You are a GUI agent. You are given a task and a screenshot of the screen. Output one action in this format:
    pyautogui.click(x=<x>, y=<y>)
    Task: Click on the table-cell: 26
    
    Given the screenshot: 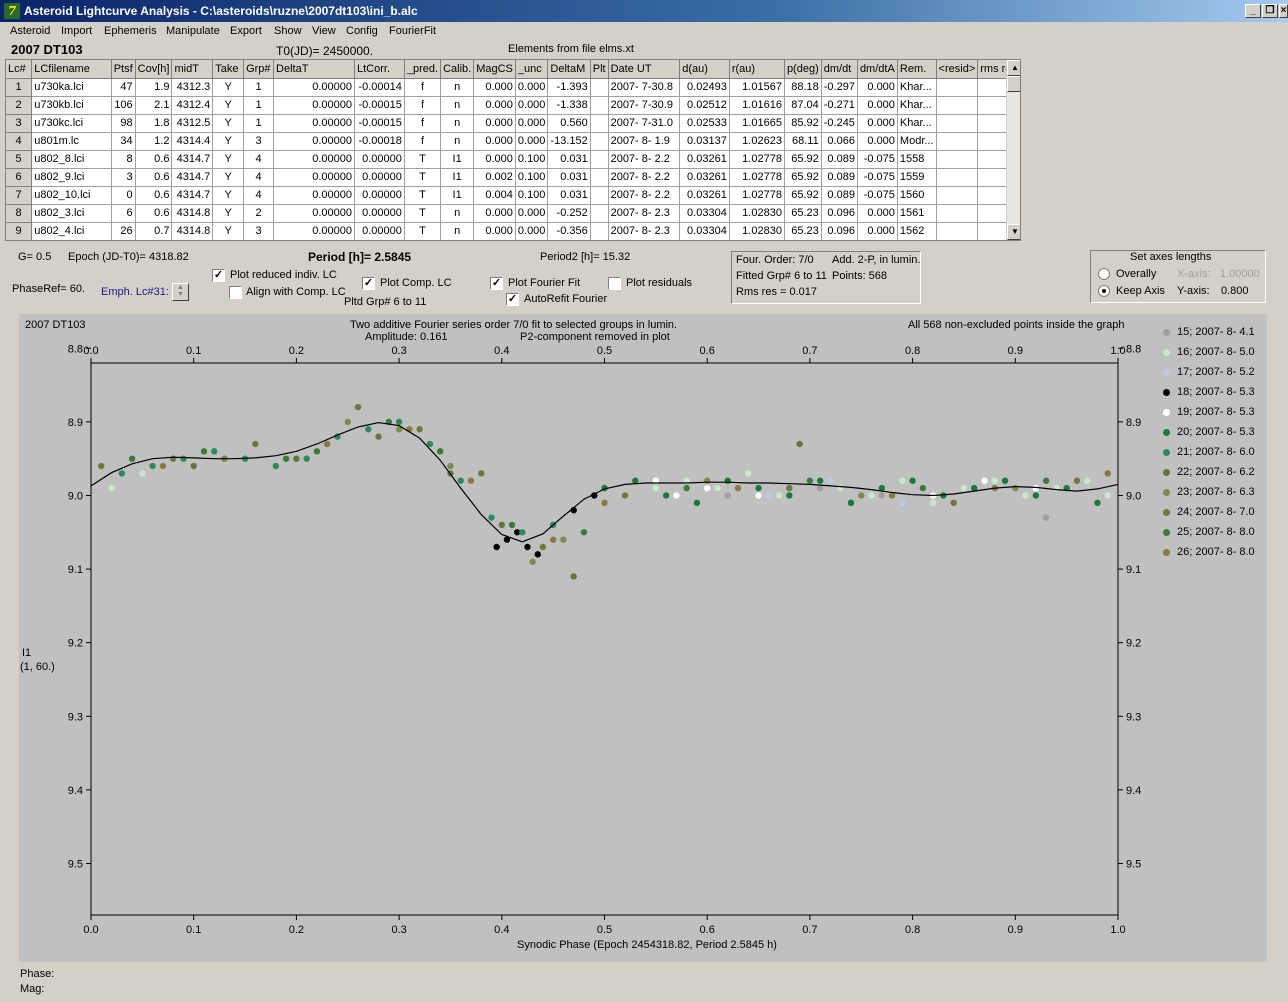 What is the action you would take?
    pyautogui.click(x=123, y=231)
    